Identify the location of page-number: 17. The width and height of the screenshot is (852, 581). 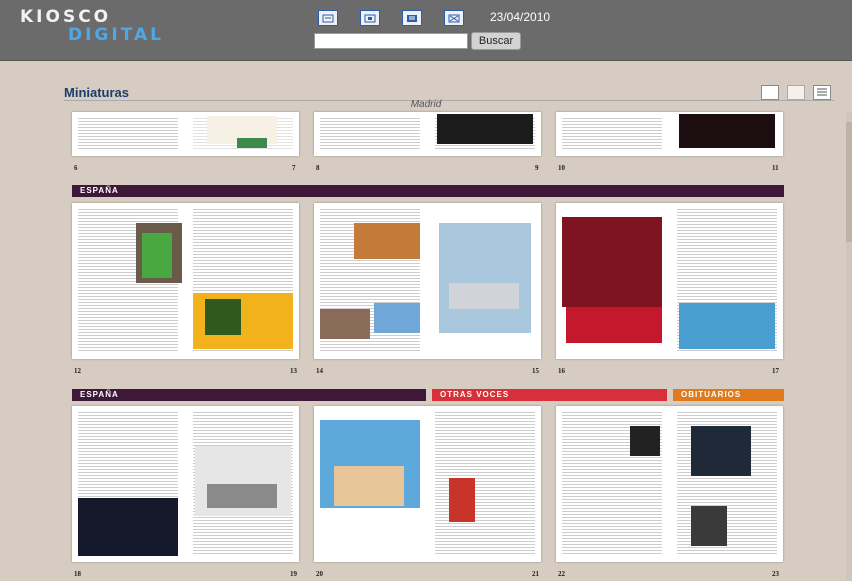
(775, 371).